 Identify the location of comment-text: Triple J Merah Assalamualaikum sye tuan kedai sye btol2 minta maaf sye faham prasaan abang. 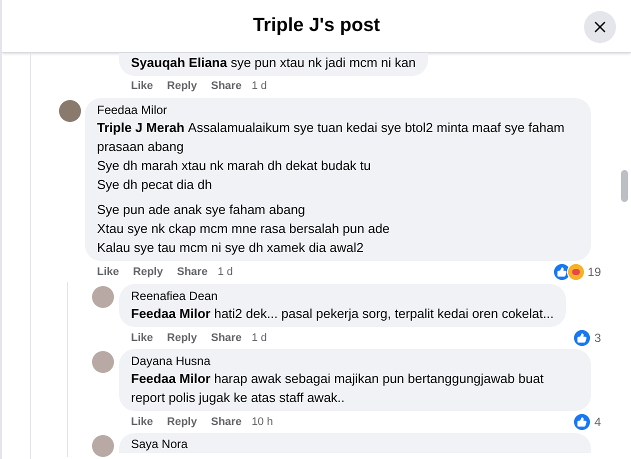
(331, 137).